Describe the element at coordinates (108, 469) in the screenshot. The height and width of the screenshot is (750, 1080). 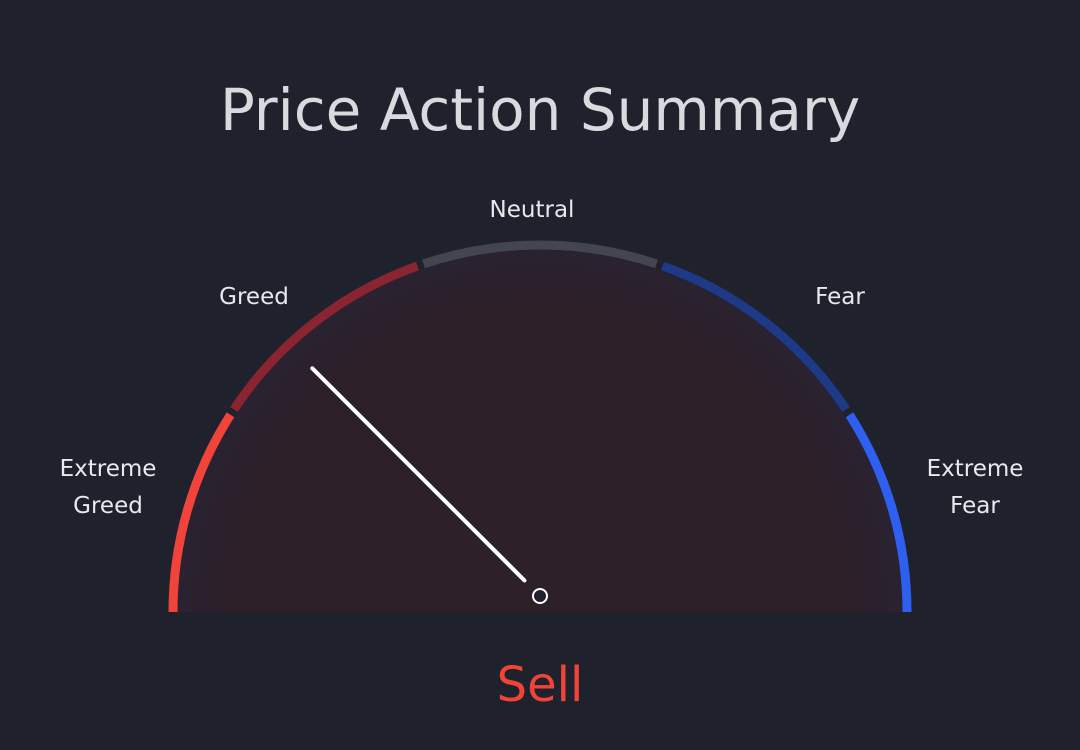
I see `label-extreme-greed-line1: Extreme` at that location.